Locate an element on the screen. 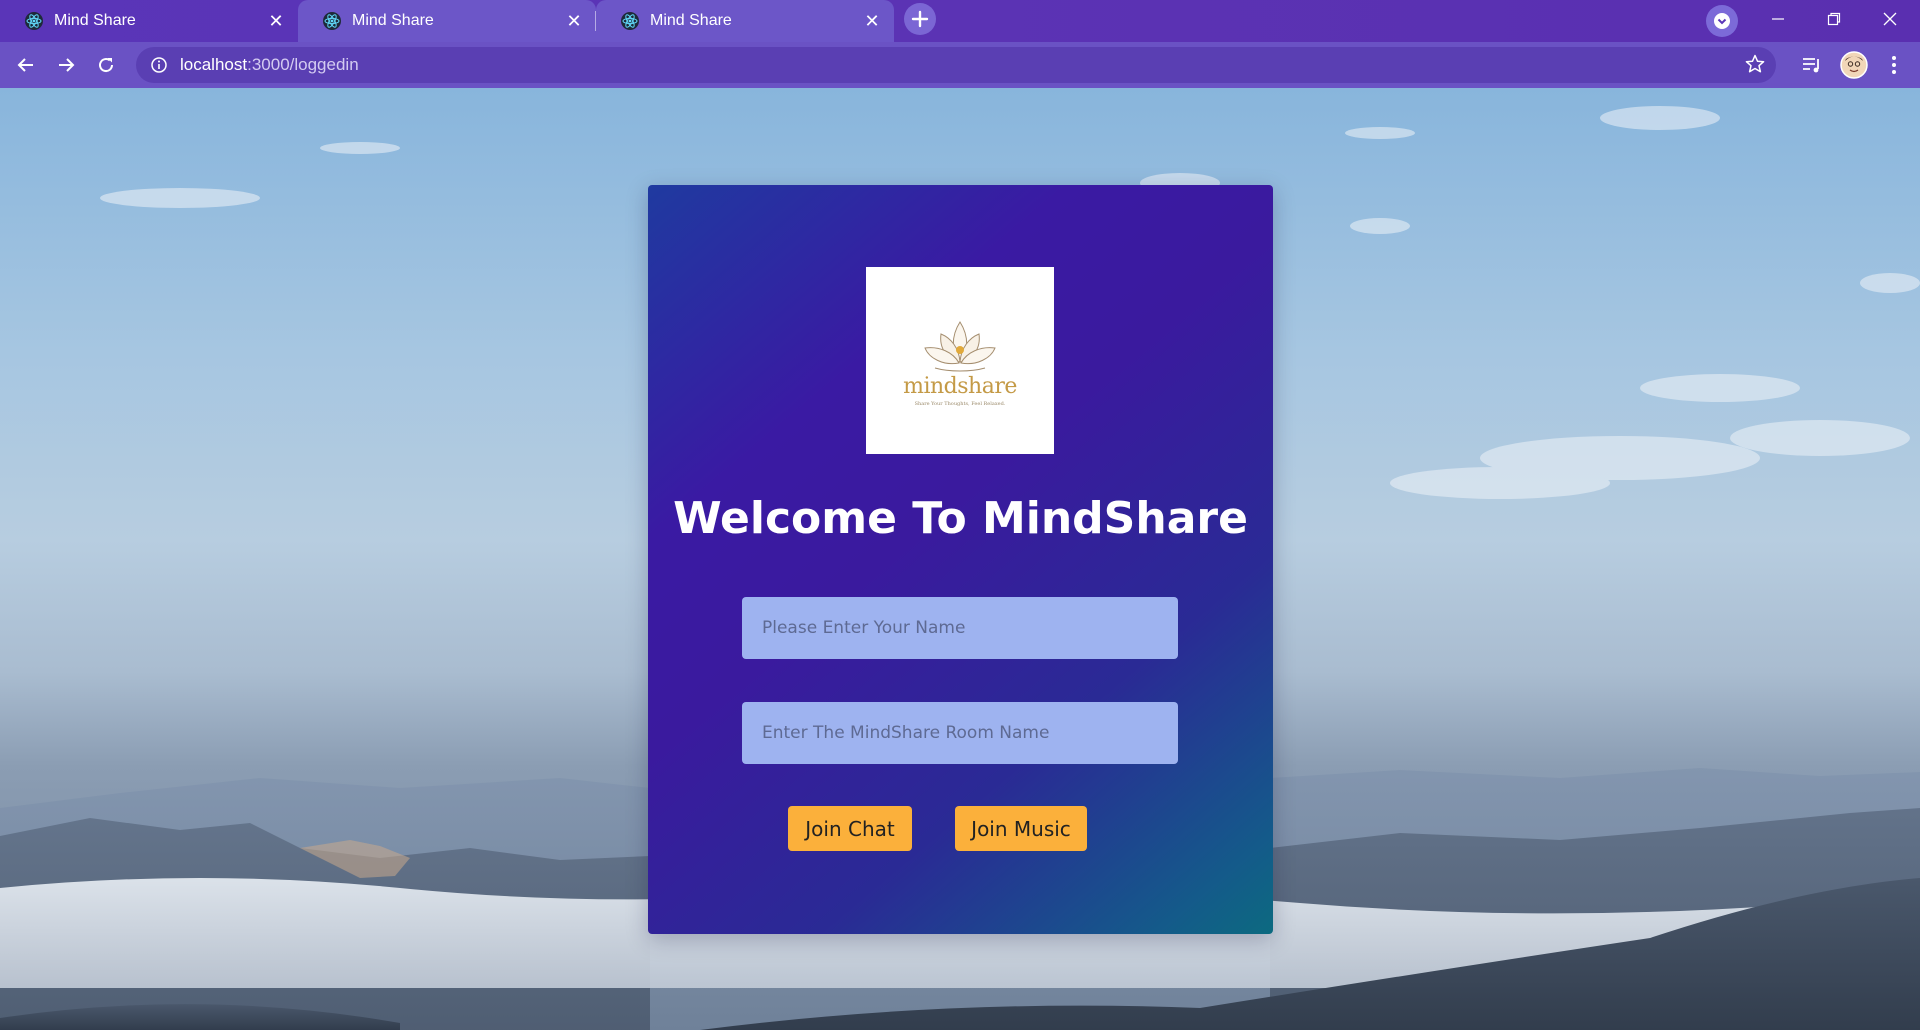 The image size is (1920, 1030). browser-tab-strip: Mind Share ✕ Mind Share ✕ Mind Share ✕ is located at coordinates (960, 21).